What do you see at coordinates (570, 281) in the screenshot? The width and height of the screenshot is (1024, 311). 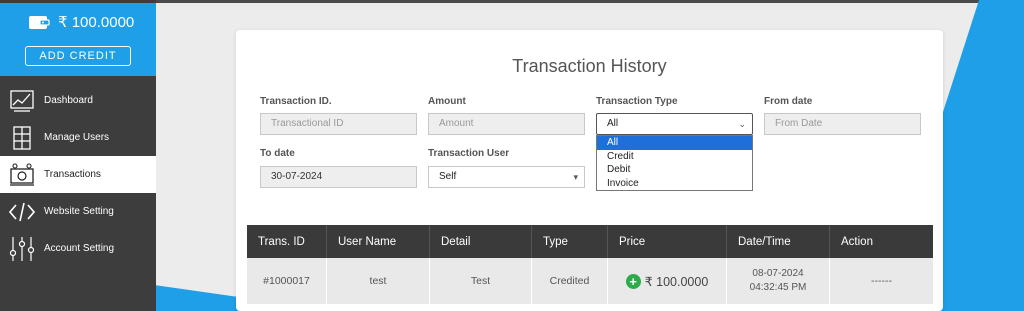 I see `cell-type: Credited` at bounding box center [570, 281].